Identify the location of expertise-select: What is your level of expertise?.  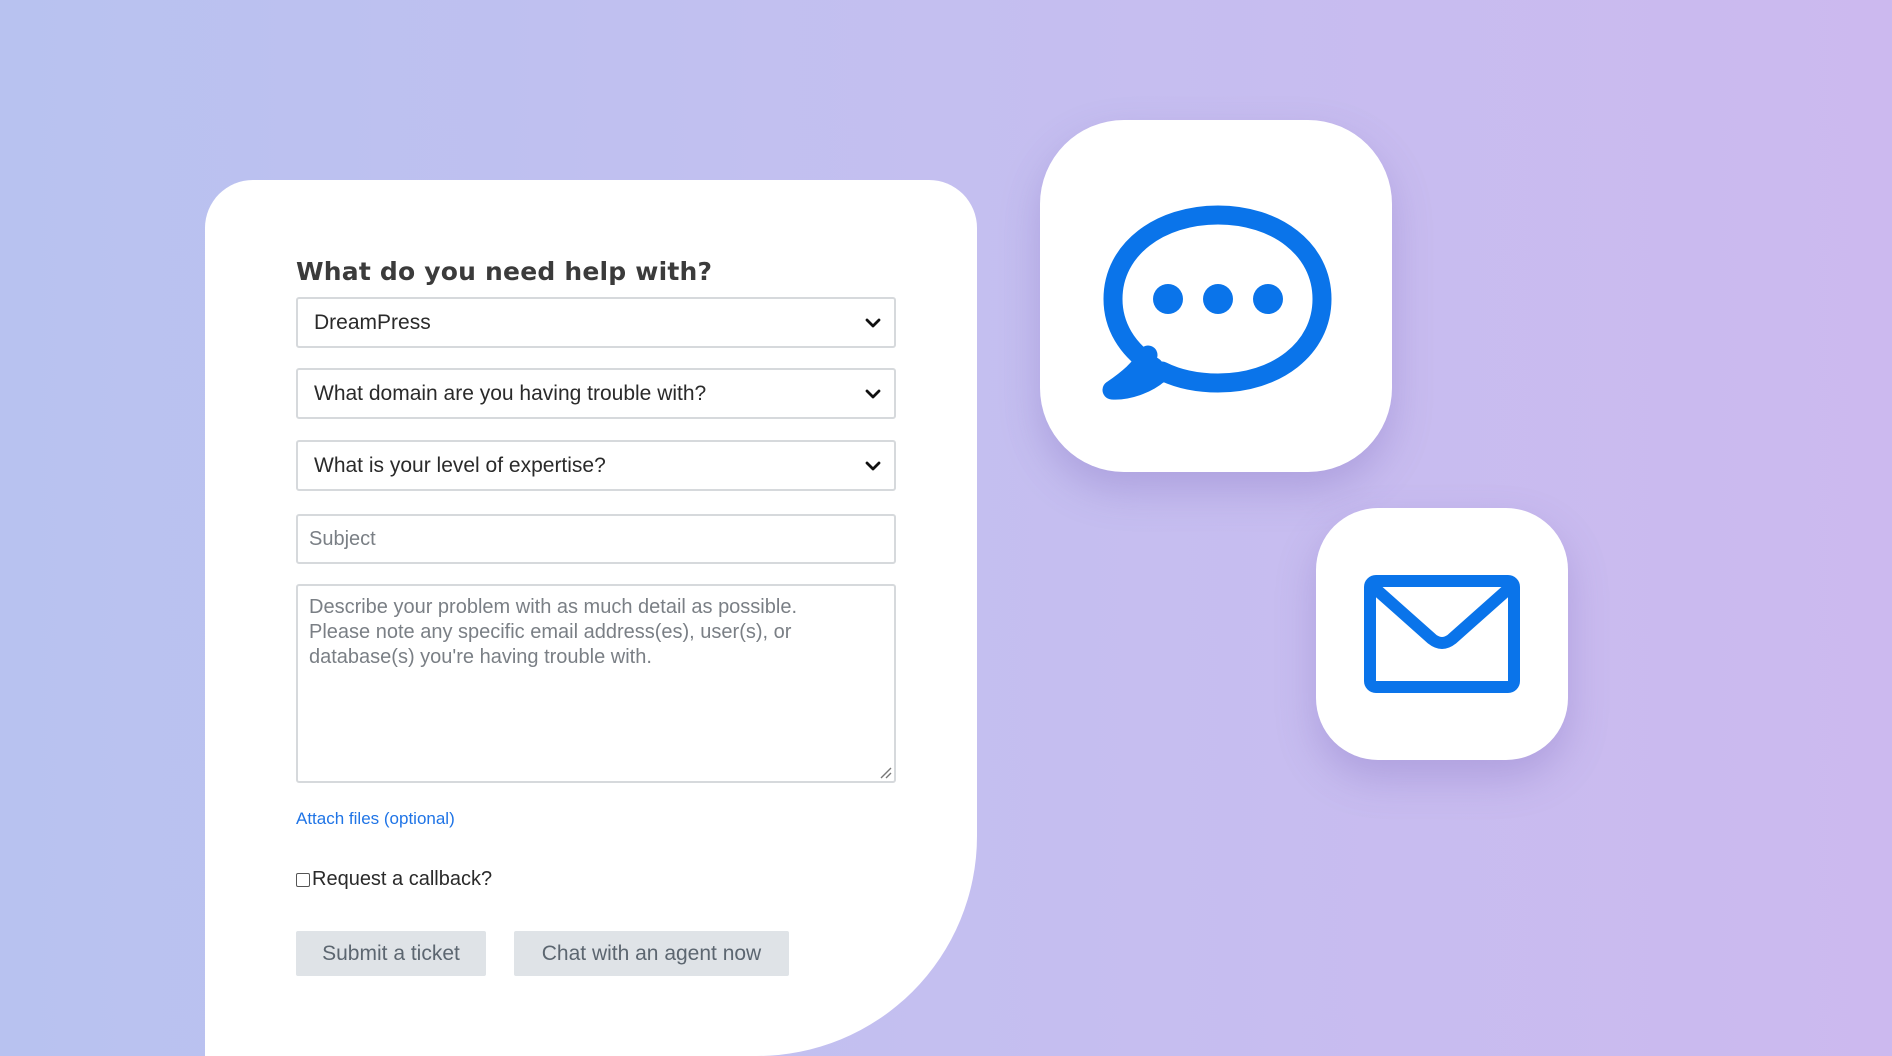
(596, 465).